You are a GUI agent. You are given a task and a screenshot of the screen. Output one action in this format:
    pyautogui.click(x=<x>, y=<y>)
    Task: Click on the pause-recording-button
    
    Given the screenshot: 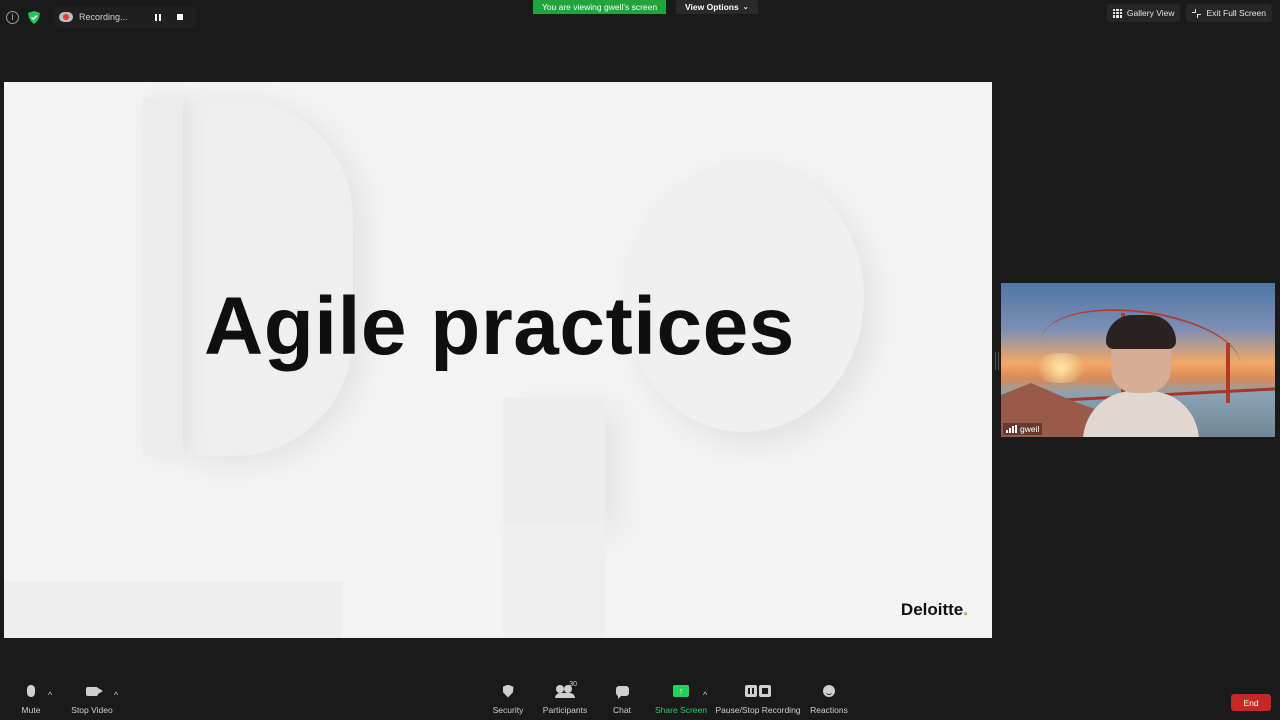 What is the action you would take?
    pyautogui.click(x=158, y=17)
    